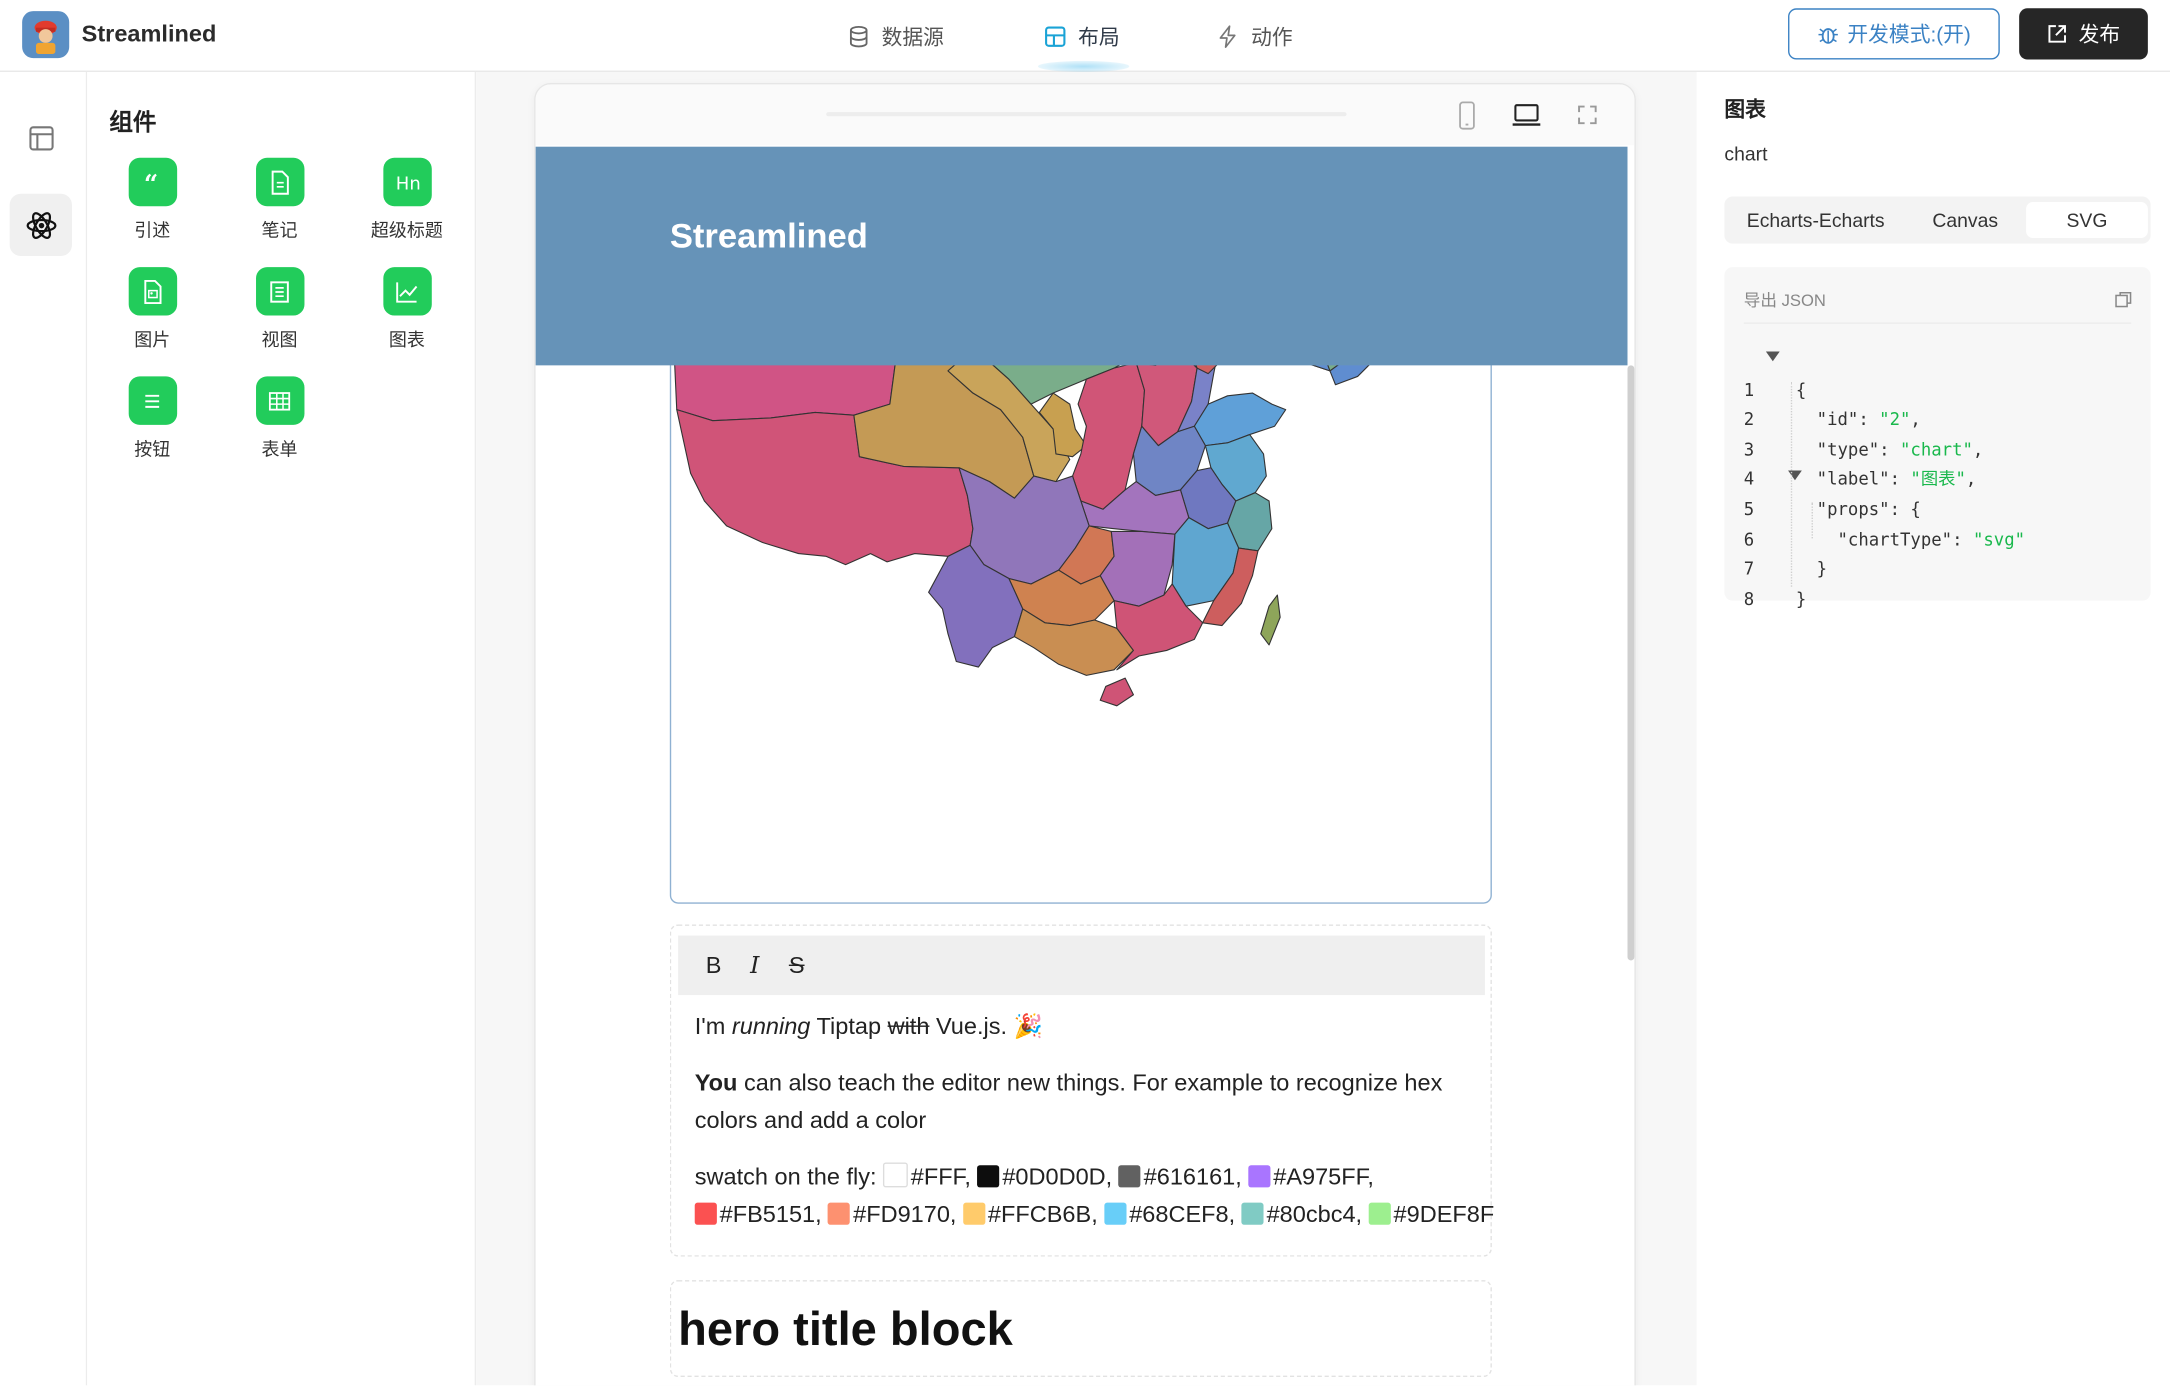 The image size is (2170, 1386). Describe the element at coordinates (1039, 1214) in the screenshot. I see `color-swatch-label: #FFCB6B` at that location.